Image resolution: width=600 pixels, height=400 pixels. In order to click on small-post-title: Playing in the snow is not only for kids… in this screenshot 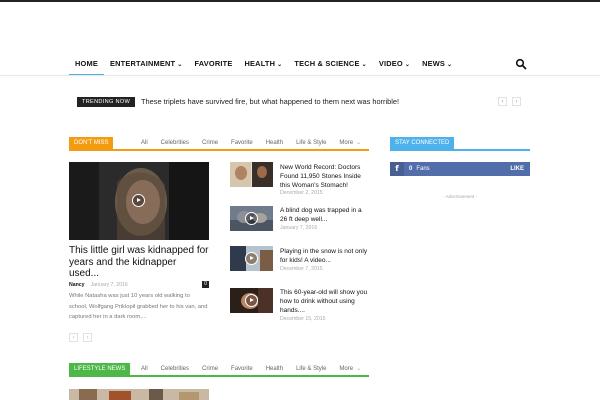, I will do `click(324, 256)`.